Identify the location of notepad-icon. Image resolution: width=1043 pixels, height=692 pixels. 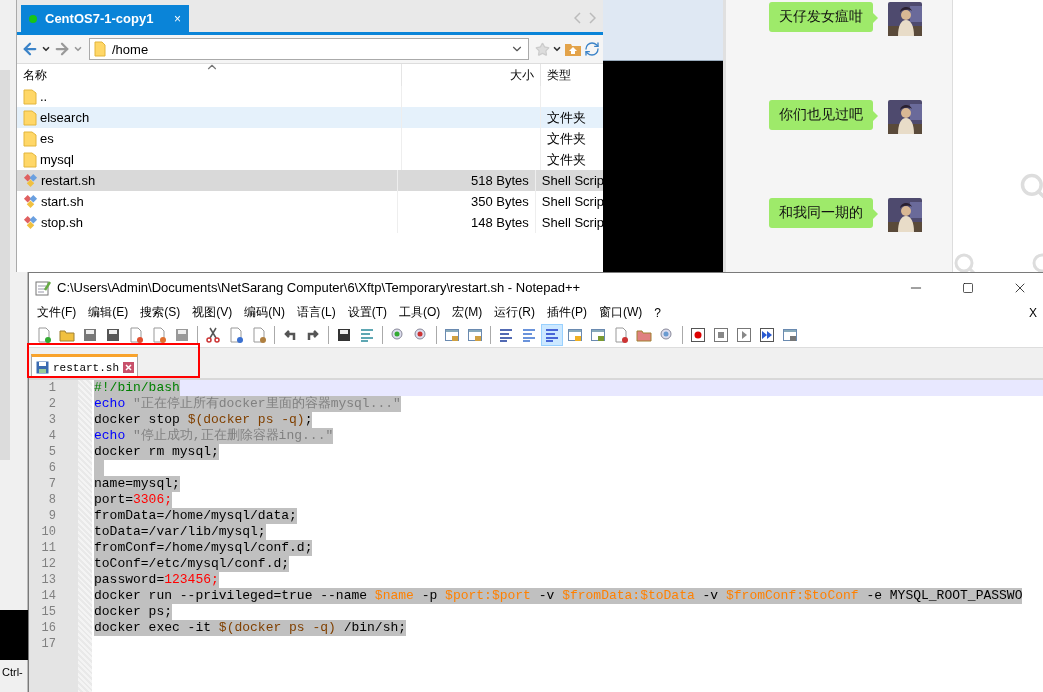
(43, 287).